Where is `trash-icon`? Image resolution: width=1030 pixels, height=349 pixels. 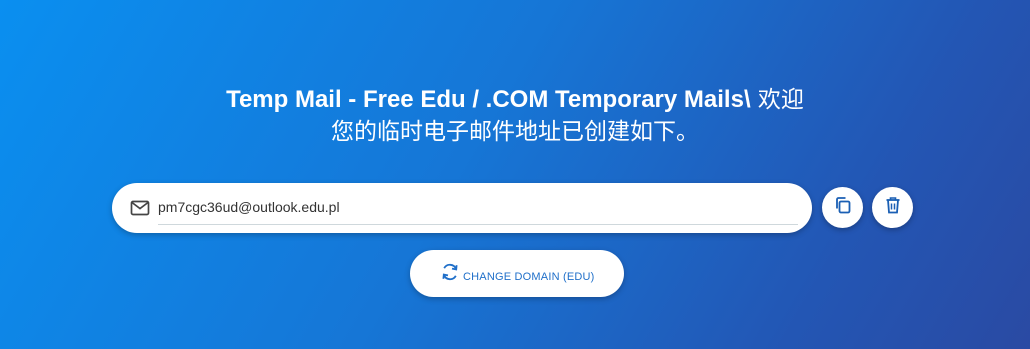
trash-icon is located at coordinates (893, 207).